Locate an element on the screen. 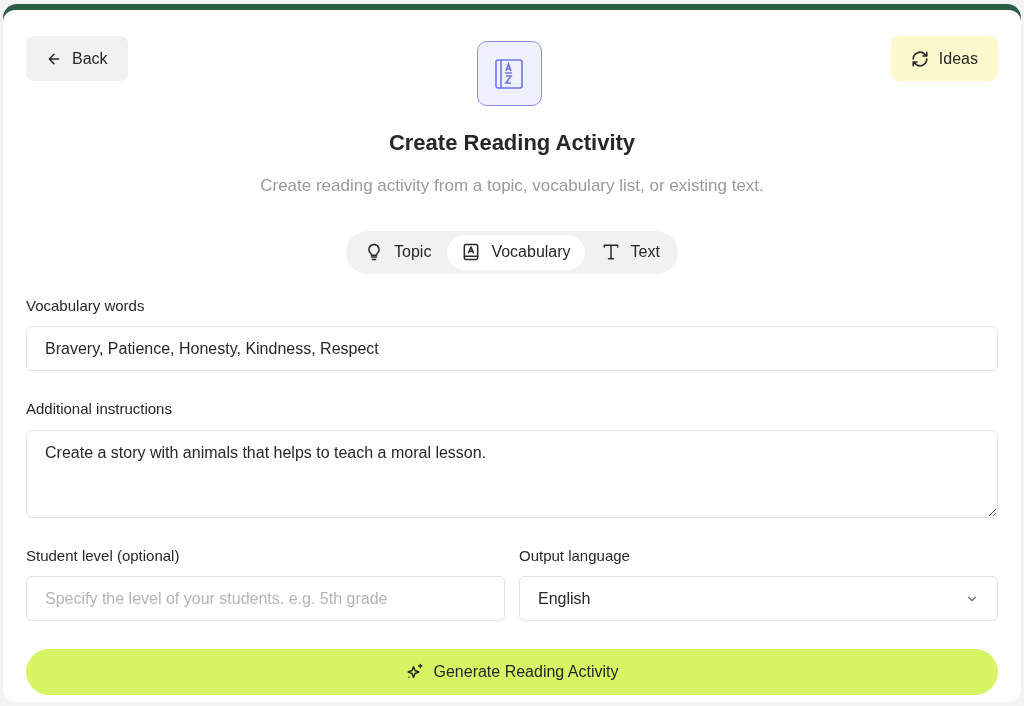 This screenshot has width=1024, height=706. page-subtitle: Create reading activity from a topic, vocabulary list, or existing text. is located at coordinates (512, 186).